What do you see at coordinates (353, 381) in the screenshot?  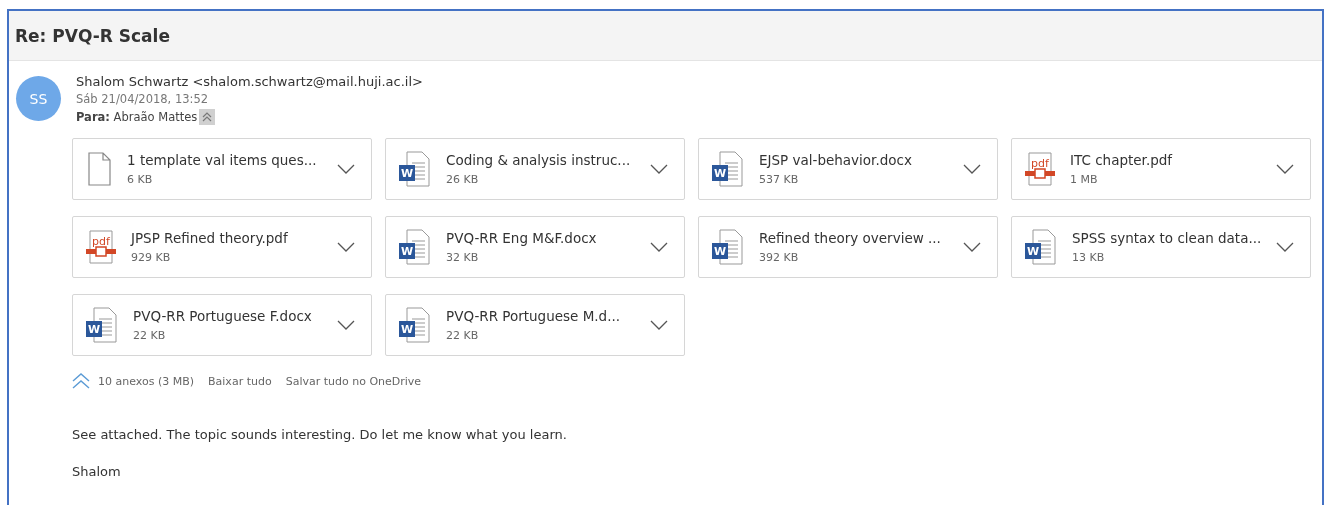 I see `save-to-onedrive-link: Salvar tudo no OneDrive` at bounding box center [353, 381].